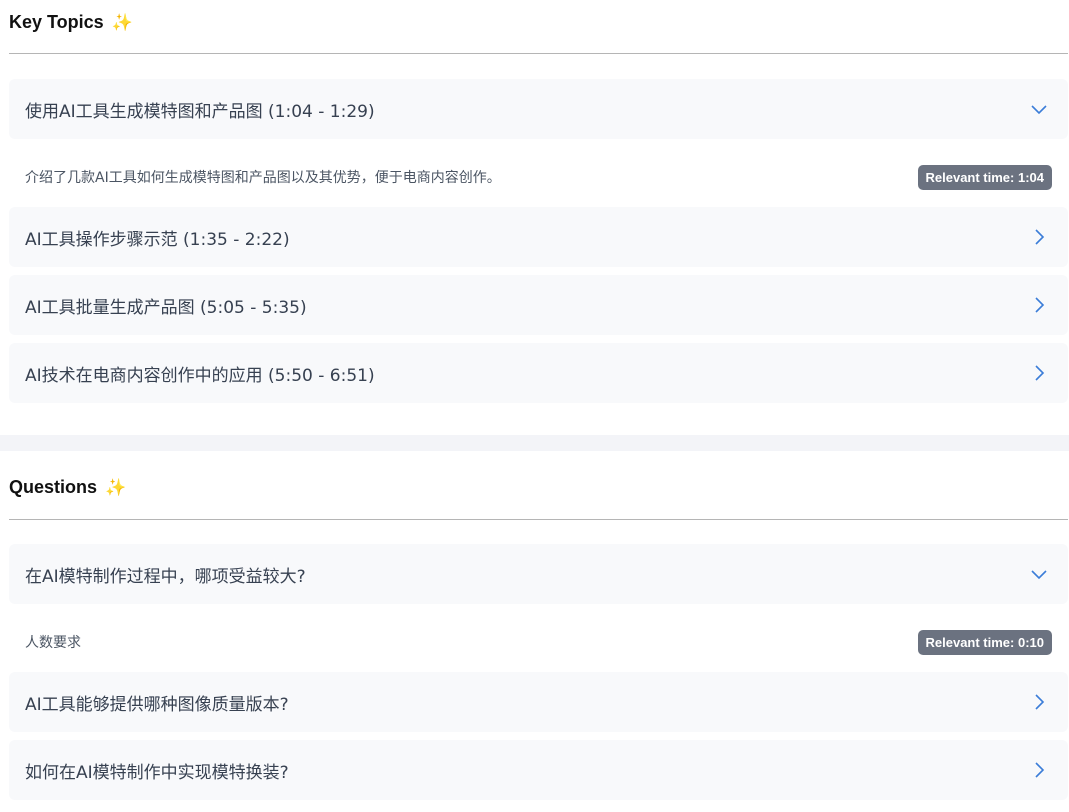  I want to click on questions-title: Questions, so click(53, 487).